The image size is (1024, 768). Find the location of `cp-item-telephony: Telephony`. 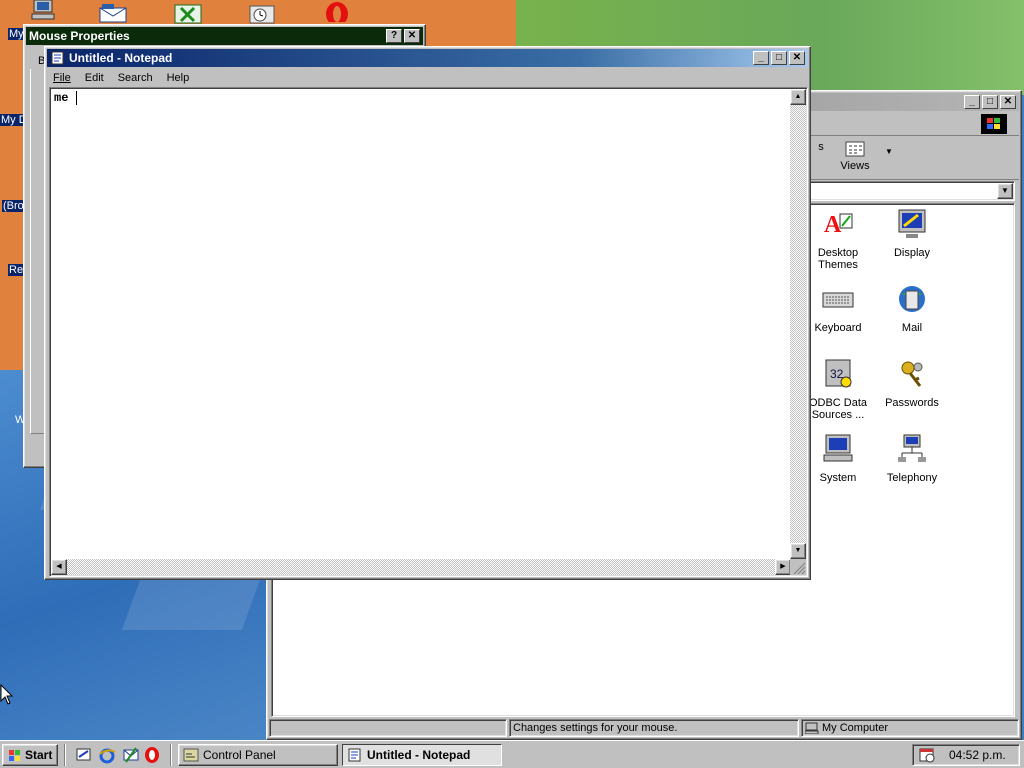

cp-item-telephony: Telephony is located at coordinates (912, 458).